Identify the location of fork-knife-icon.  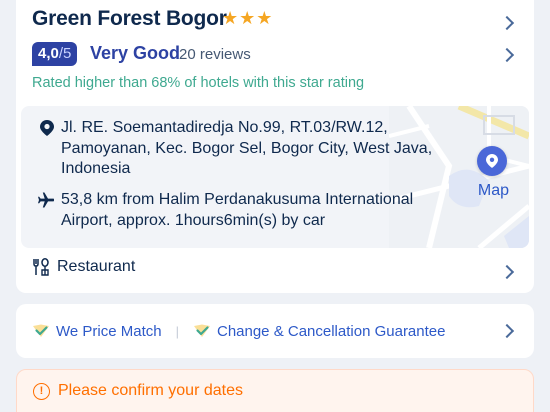
(41, 267).